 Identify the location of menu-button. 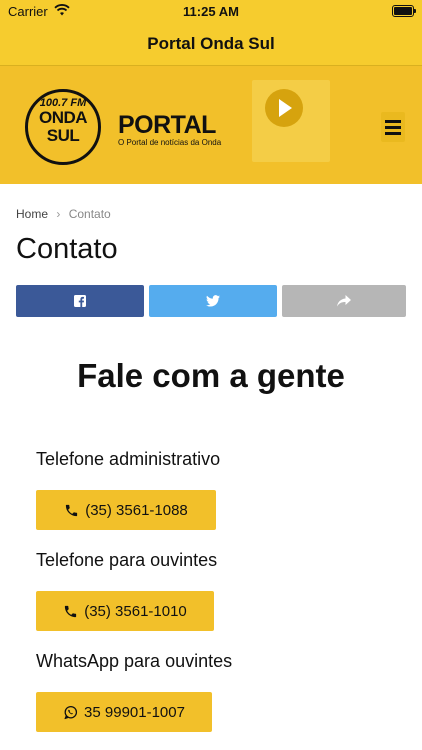
(393, 127).